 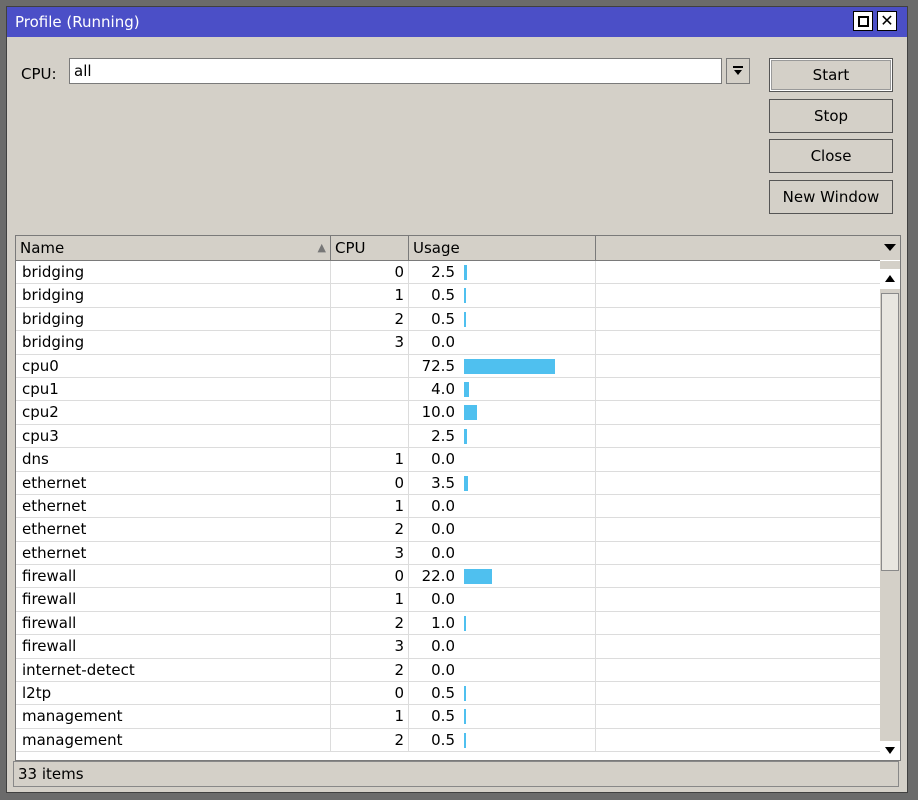 I want to click on table-header: Name ▲ CPU Usage, so click(x=448, y=248).